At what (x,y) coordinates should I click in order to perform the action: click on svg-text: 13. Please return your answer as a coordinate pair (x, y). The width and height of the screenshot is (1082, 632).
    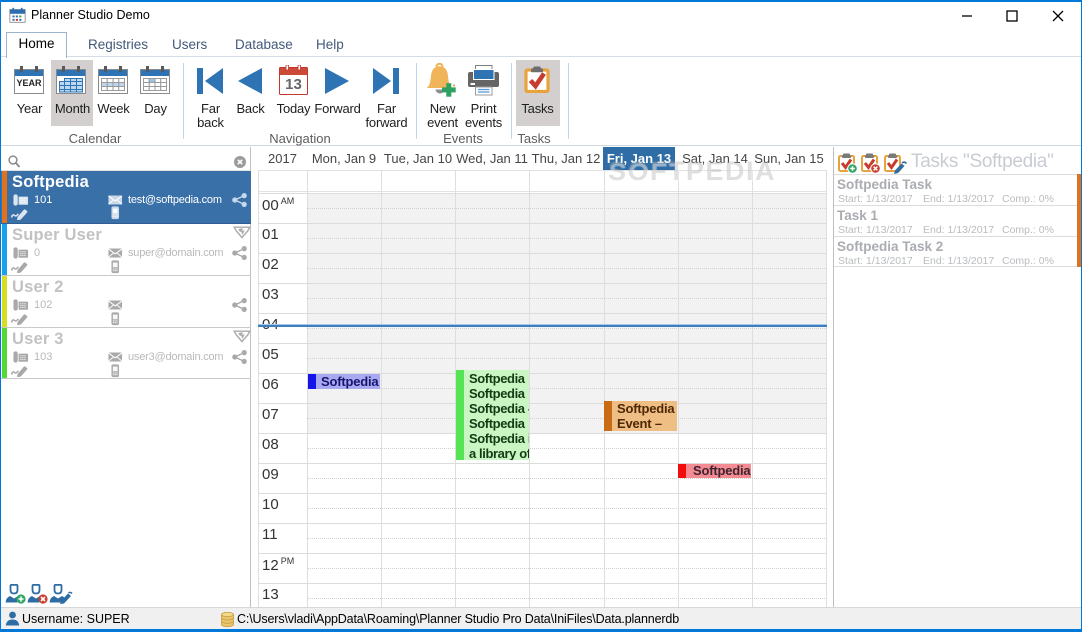
    Looking at the image, I should click on (293, 84).